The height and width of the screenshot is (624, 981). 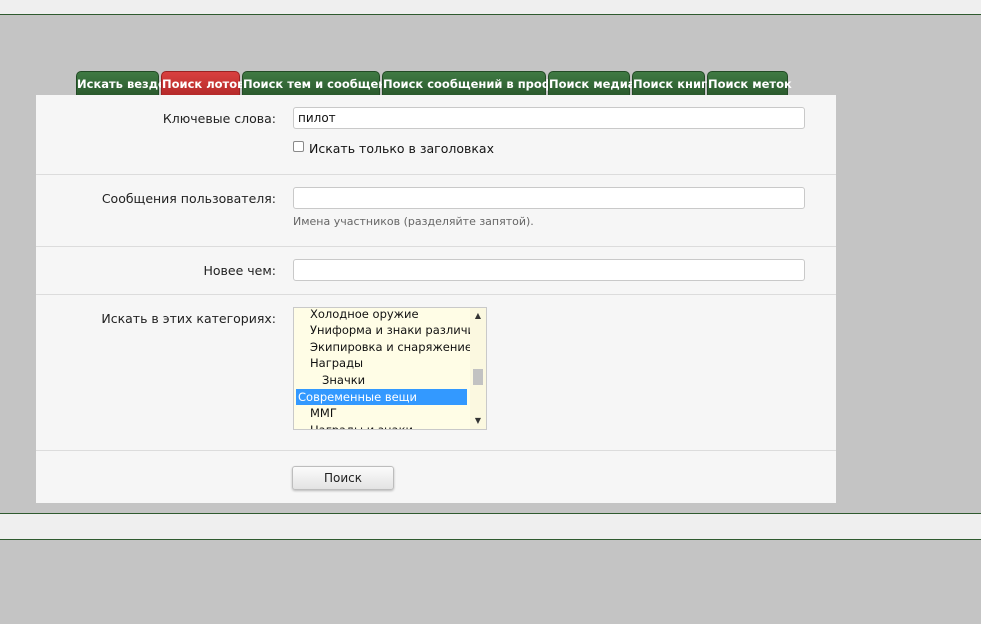 What do you see at coordinates (413, 221) in the screenshot?
I see `user-messages-hint: Имена участников (разделяйте запятой).` at bounding box center [413, 221].